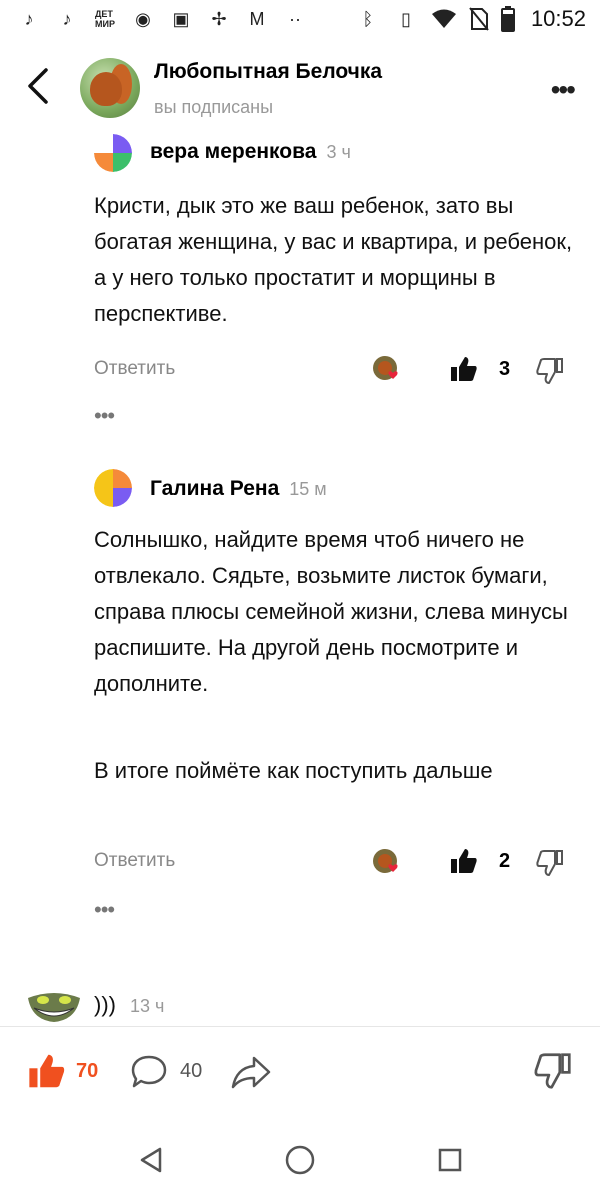 This screenshot has width=600, height=1200. Describe the element at coordinates (300, 1072) in the screenshot. I see `article-action-bar: 70 40` at that location.